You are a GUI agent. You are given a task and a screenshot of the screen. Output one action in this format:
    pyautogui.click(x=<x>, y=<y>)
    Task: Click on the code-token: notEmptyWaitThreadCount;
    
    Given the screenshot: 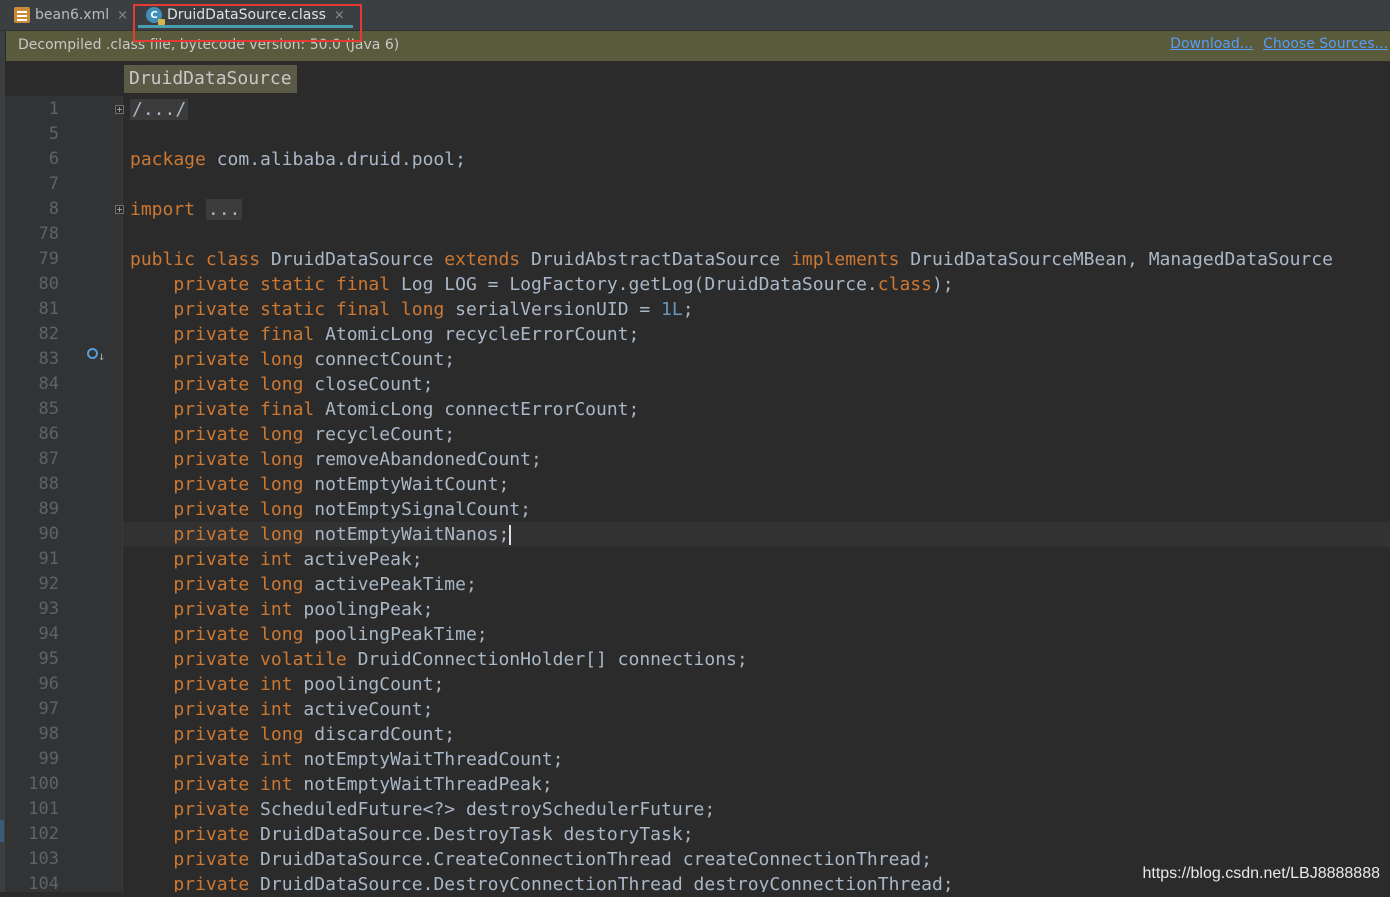 What is the action you would take?
    pyautogui.click(x=428, y=759)
    